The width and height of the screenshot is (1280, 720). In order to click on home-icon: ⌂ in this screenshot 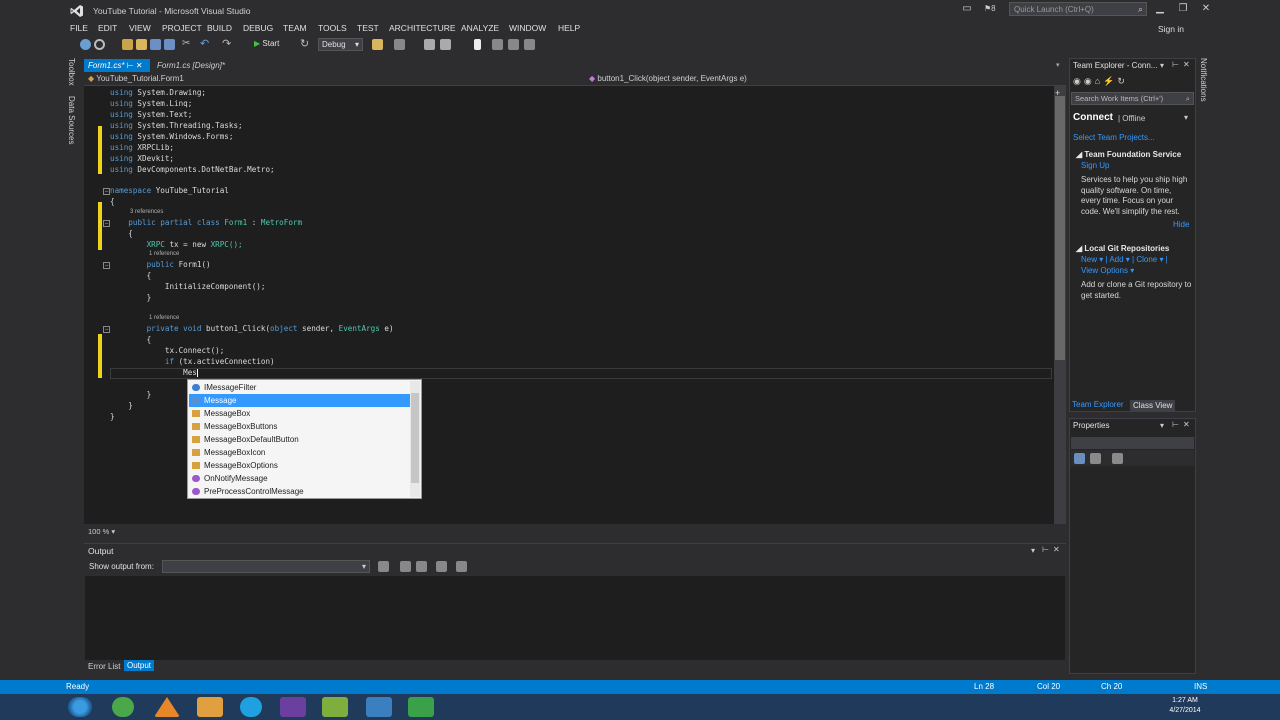, I will do `click(1099, 81)`.